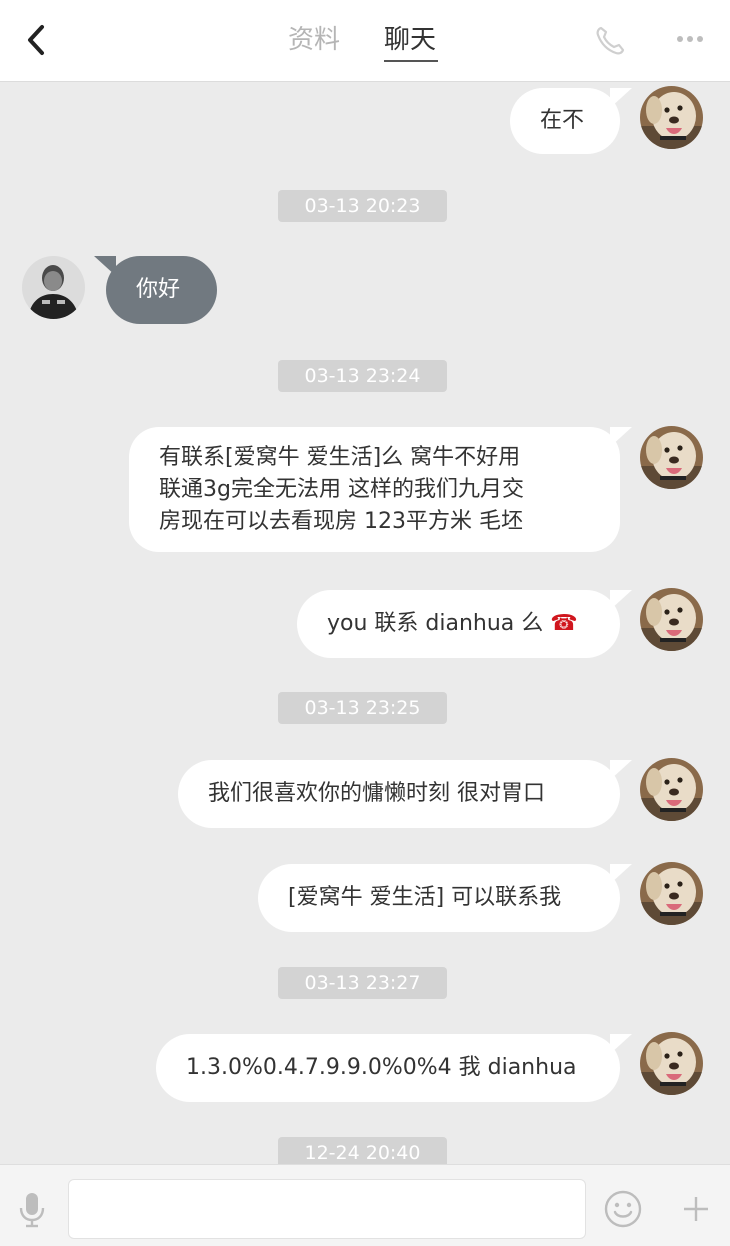  What do you see at coordinates (314, 40) in the screenshot?
I see `tab-profile: 资料` at bounding box center [314, 40].